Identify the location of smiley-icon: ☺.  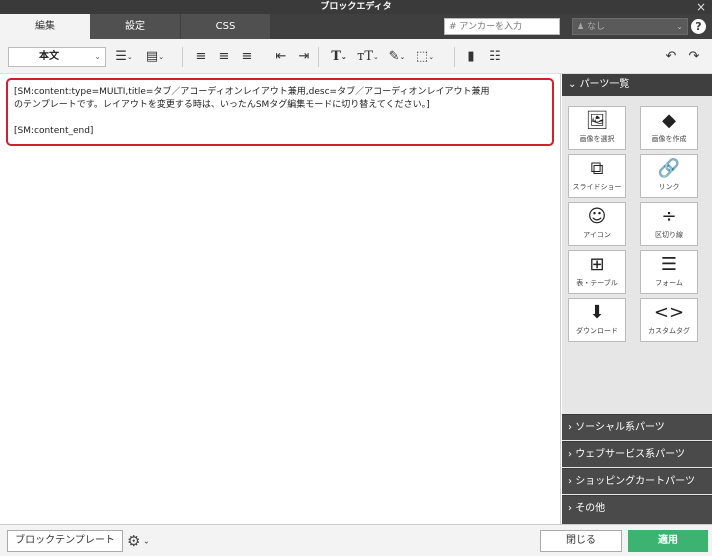
(597, 216).